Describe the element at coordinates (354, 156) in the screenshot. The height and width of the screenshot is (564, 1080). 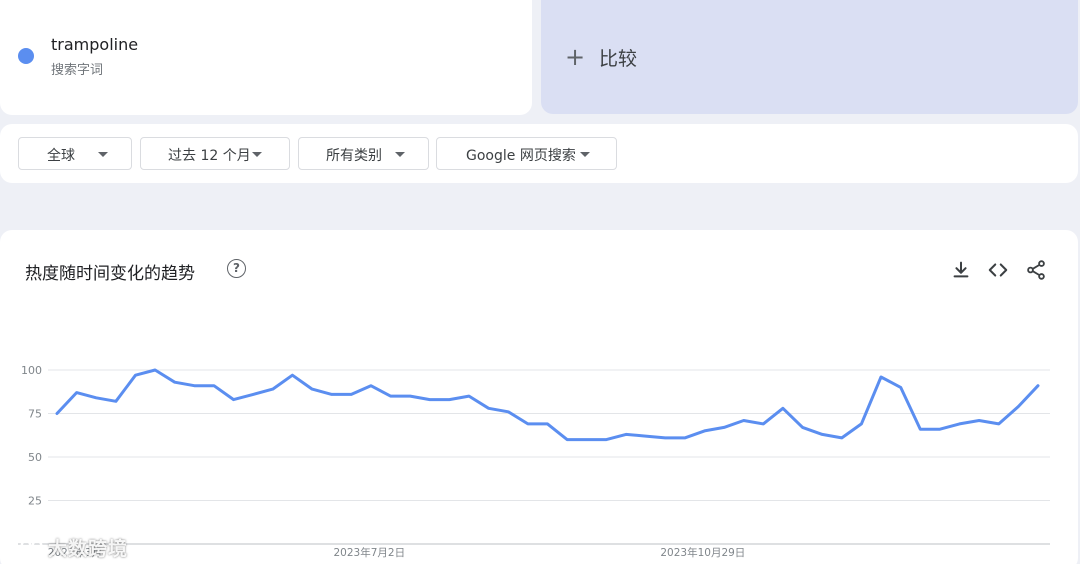
I see `category-filter-label: 所有类别` at that location.